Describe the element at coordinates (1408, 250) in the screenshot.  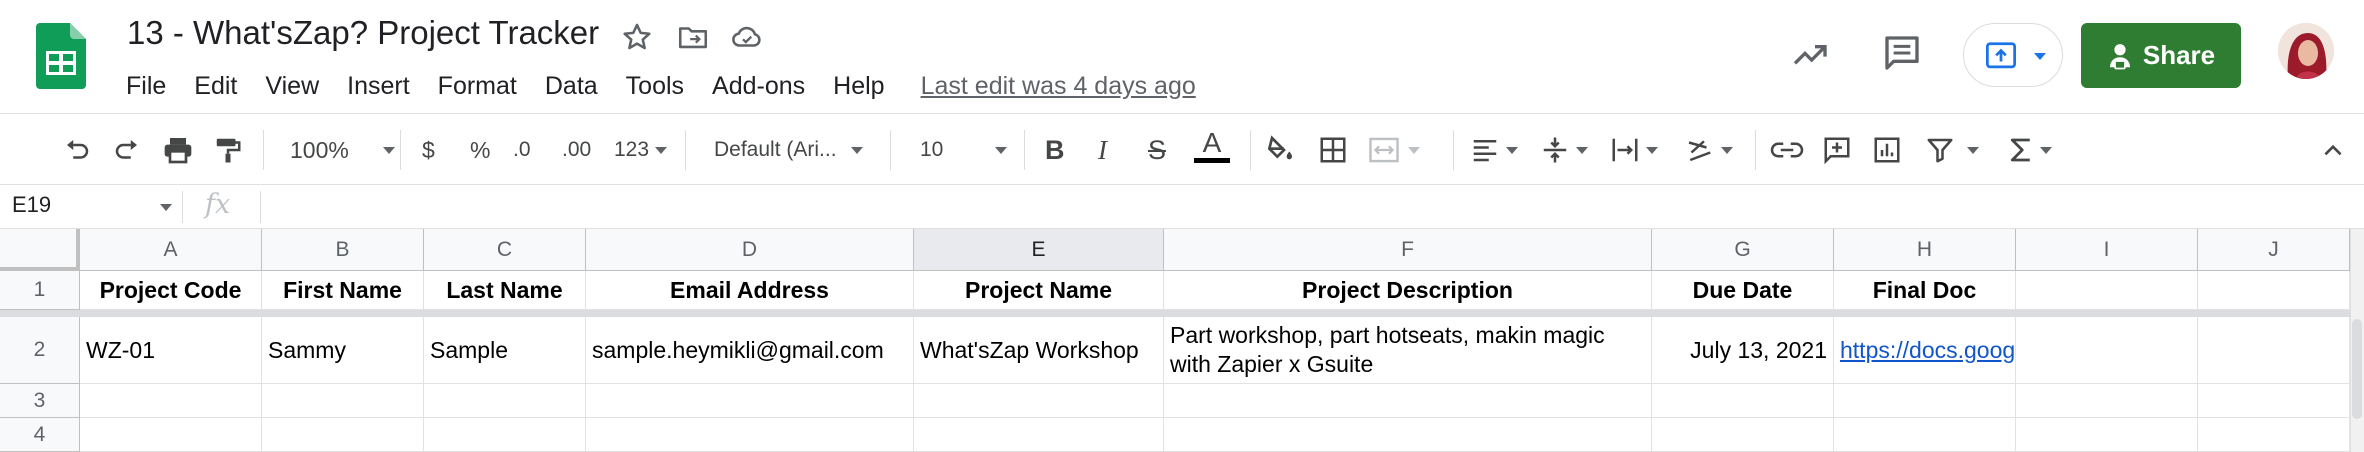
I see `column-header-f: F` at that location.